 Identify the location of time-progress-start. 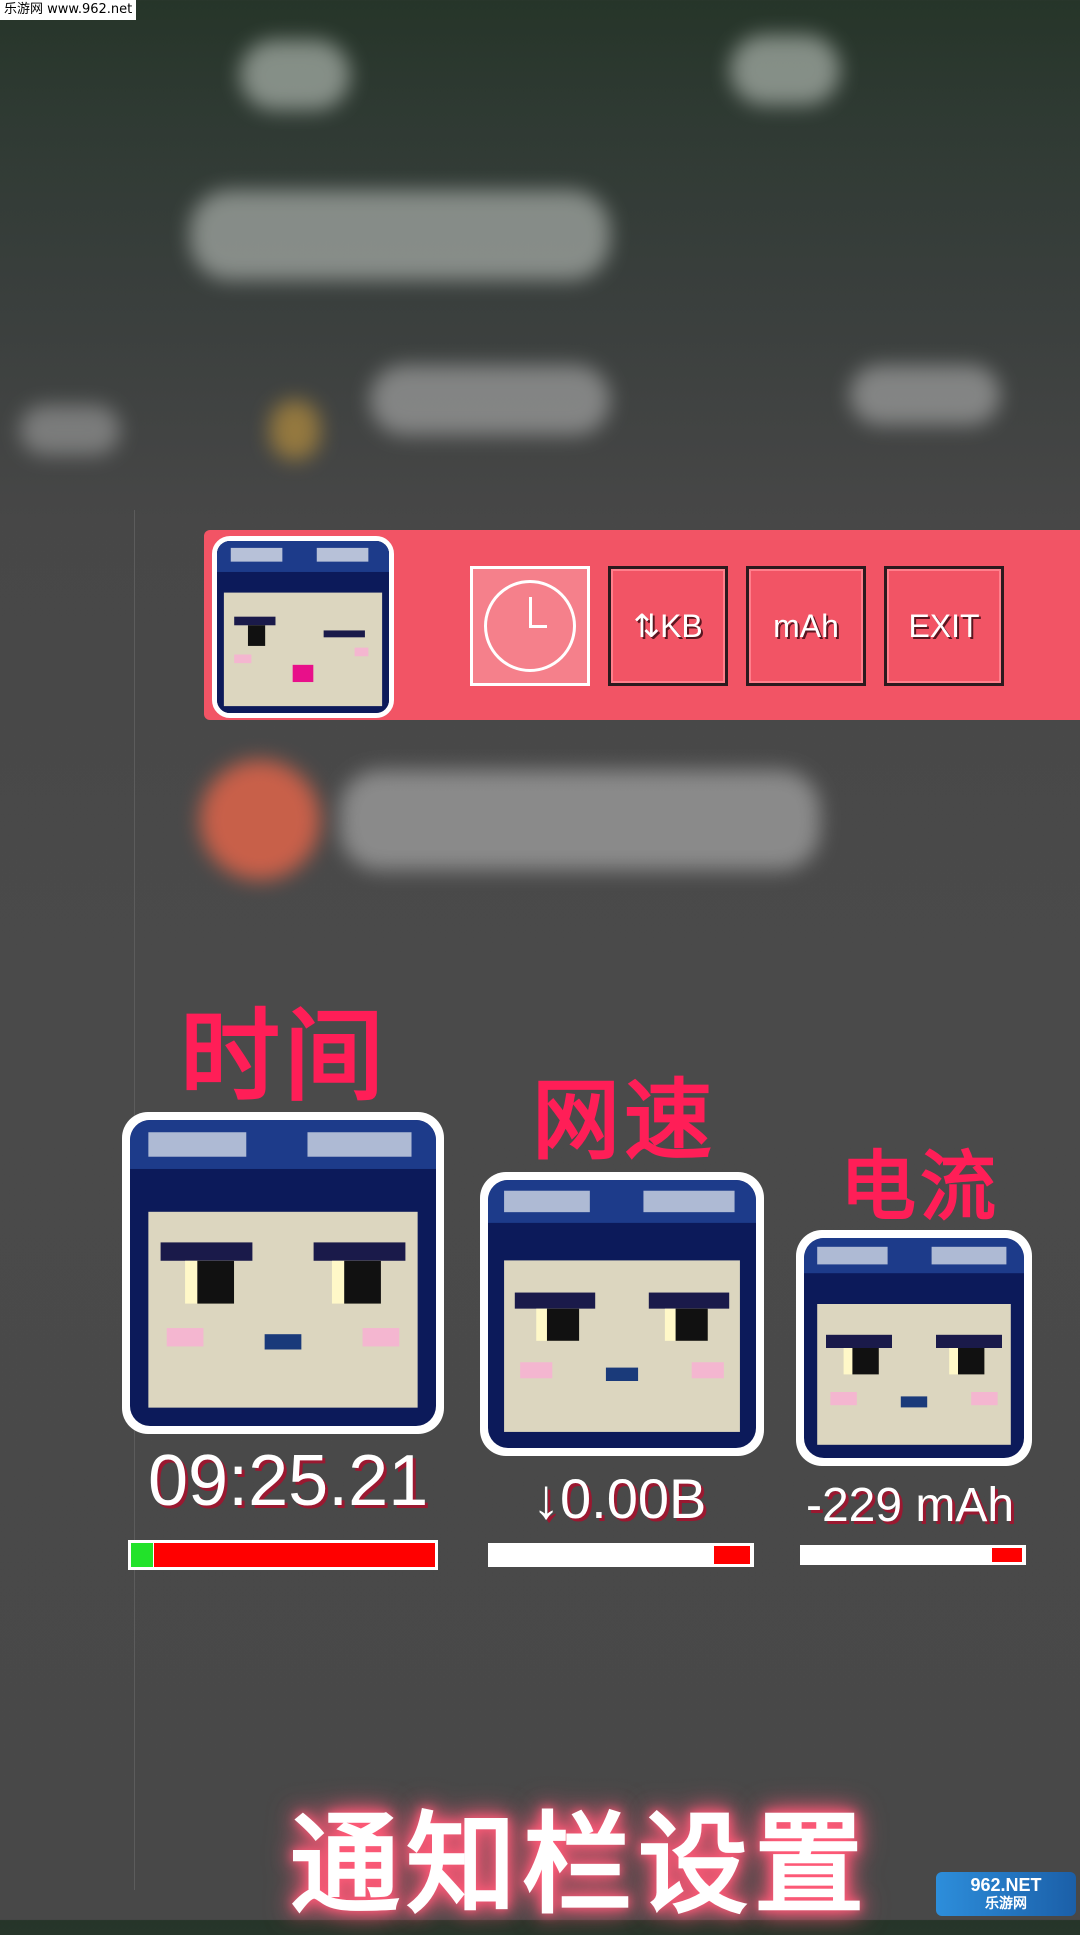
(142, 1555).